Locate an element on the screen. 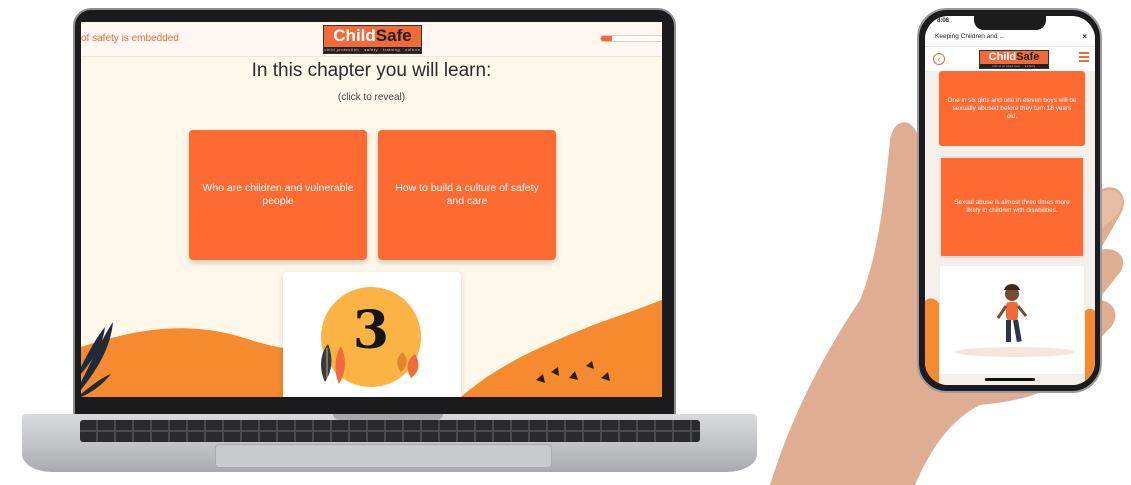 The width and height of the screenshot is (1131, 485). phone-logo-tagline: child protection · safety is located at coordinates (1014, 66).